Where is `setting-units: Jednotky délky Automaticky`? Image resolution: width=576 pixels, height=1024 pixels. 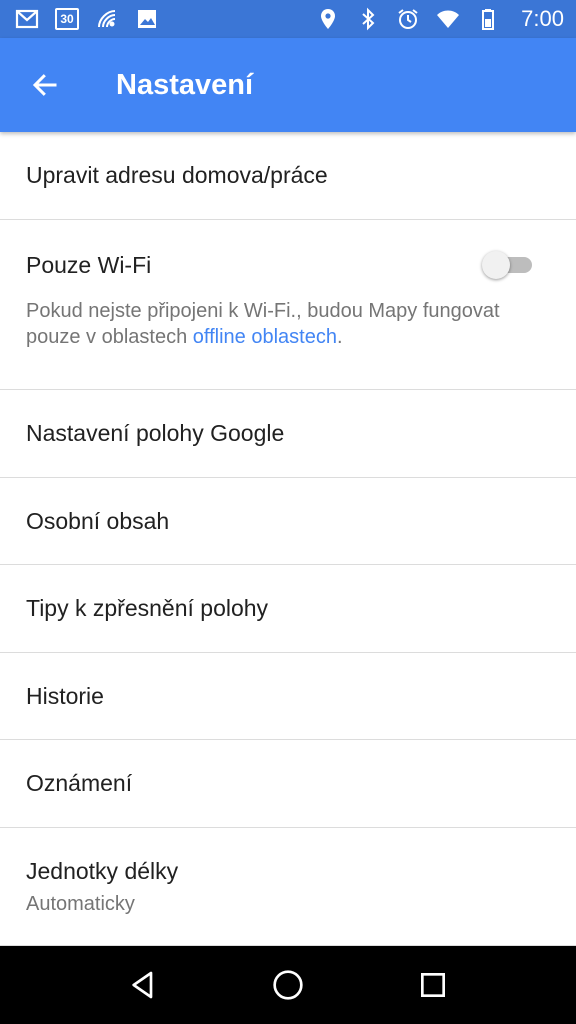
setting-units: Jednotky délky Automaticky is located at coordinates (288, 887).